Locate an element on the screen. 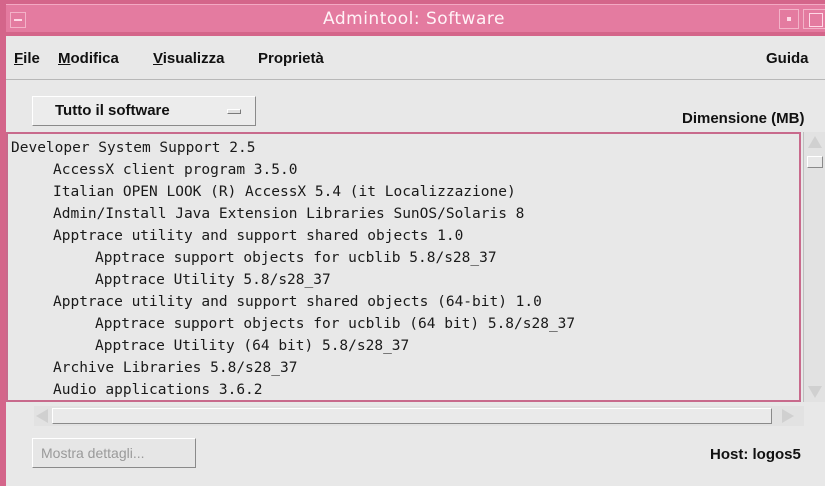 The image size is (825, 486). list-item: Archive Libraries 5.8/s28_37 is located at coordinates (175, 368).